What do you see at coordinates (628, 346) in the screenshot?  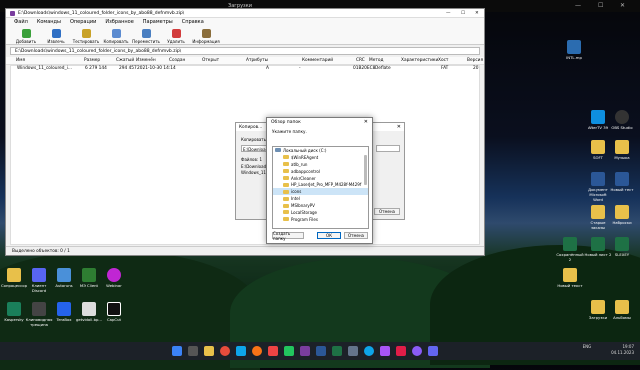 I see `clock-time: 19:07` at bounding box center [628, 346].